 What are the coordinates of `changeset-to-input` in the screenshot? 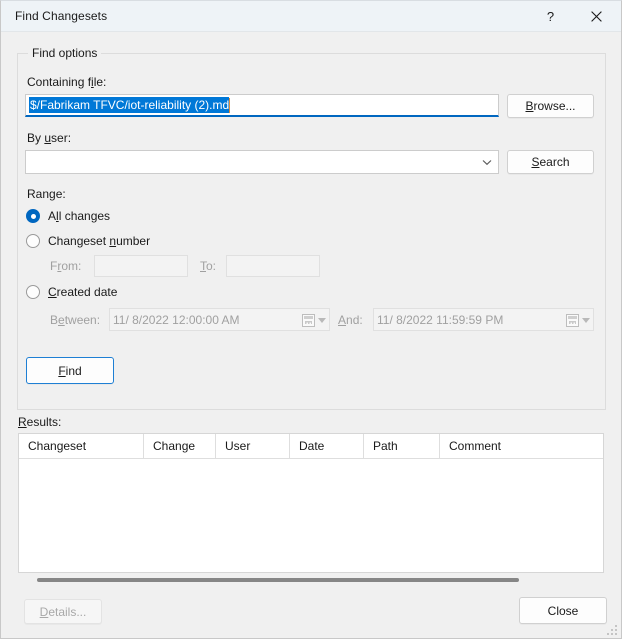 It's located at (273, 266).